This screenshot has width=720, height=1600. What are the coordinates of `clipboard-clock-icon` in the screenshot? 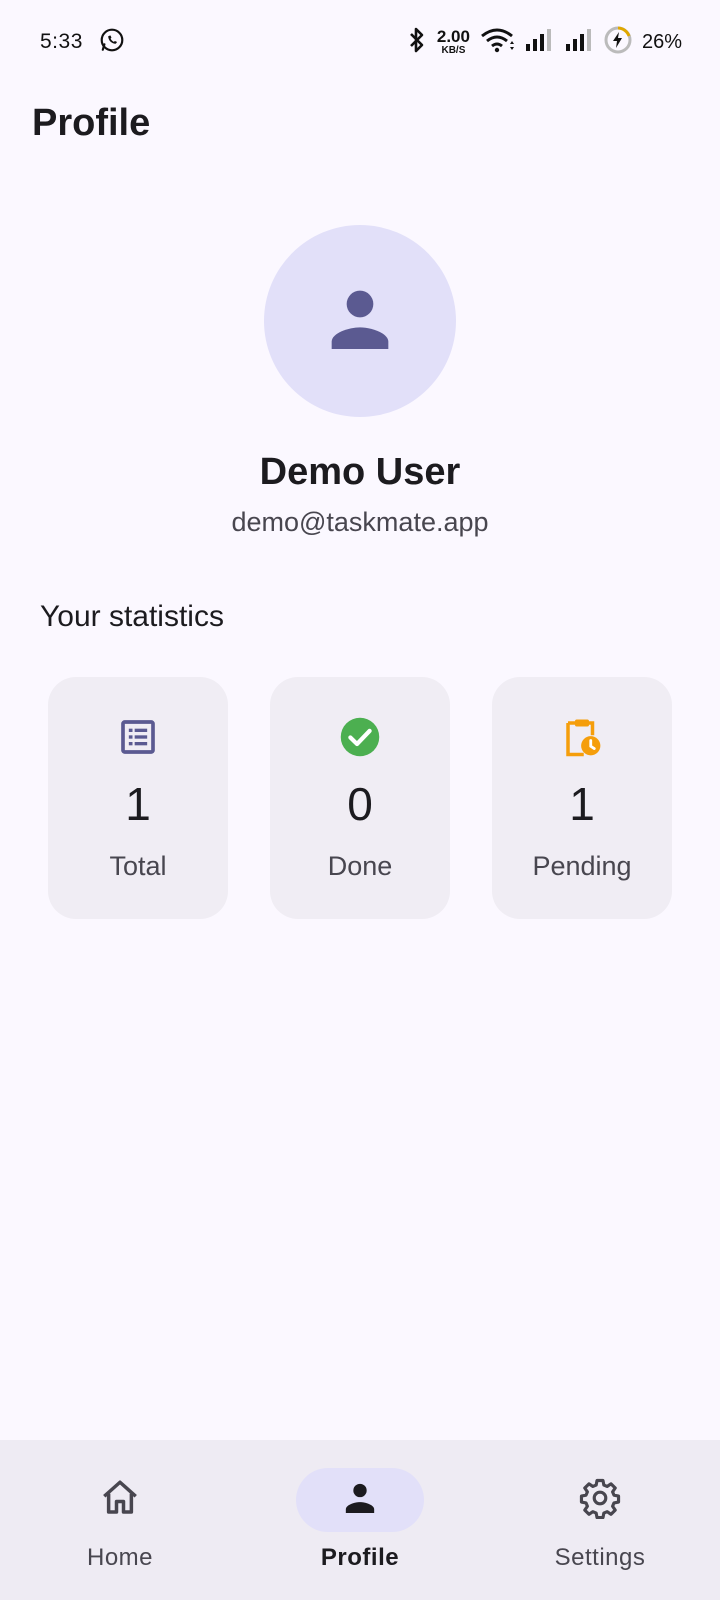 It's located at (582, 737).